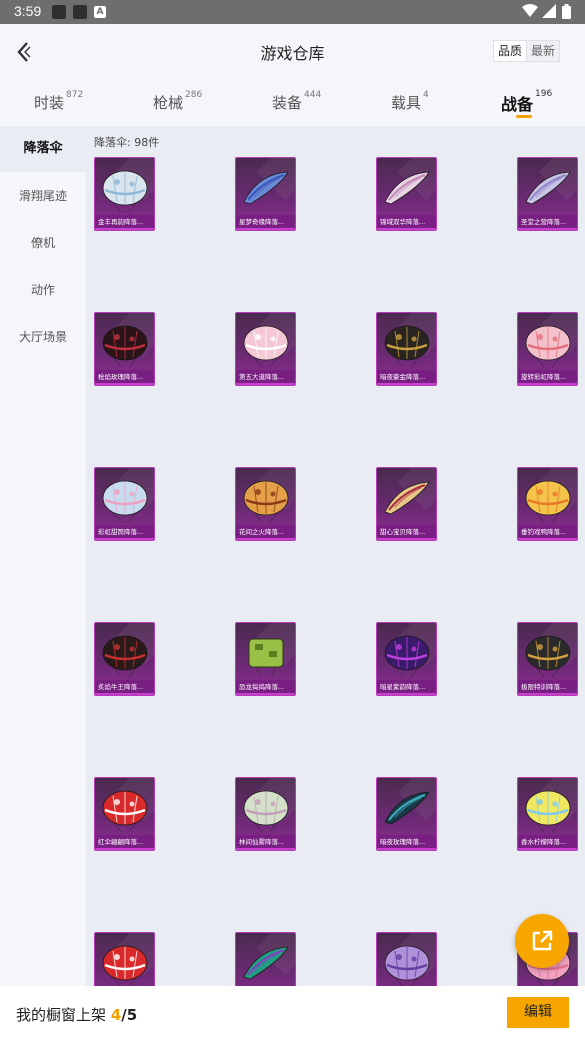  I want to click on sidebar-item-parachute: 降落伞, so click(43, 149).